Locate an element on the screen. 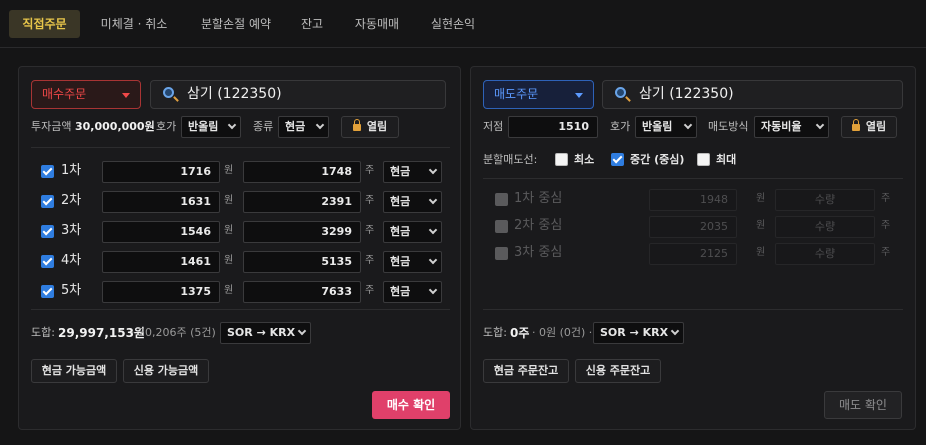 This screenshot has width=926, height=445. tab-bar: 직접주문 미체결 · 취소 분할손절 예약 잔고 자동매매 실현손익 is located at coordinates (463, 24).